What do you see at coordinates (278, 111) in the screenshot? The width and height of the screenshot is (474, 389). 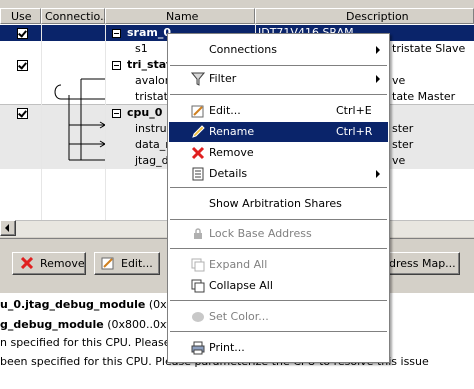 I see `menu-item-edit: Edit... Ctrl+E` at bounding box center [278, 111].